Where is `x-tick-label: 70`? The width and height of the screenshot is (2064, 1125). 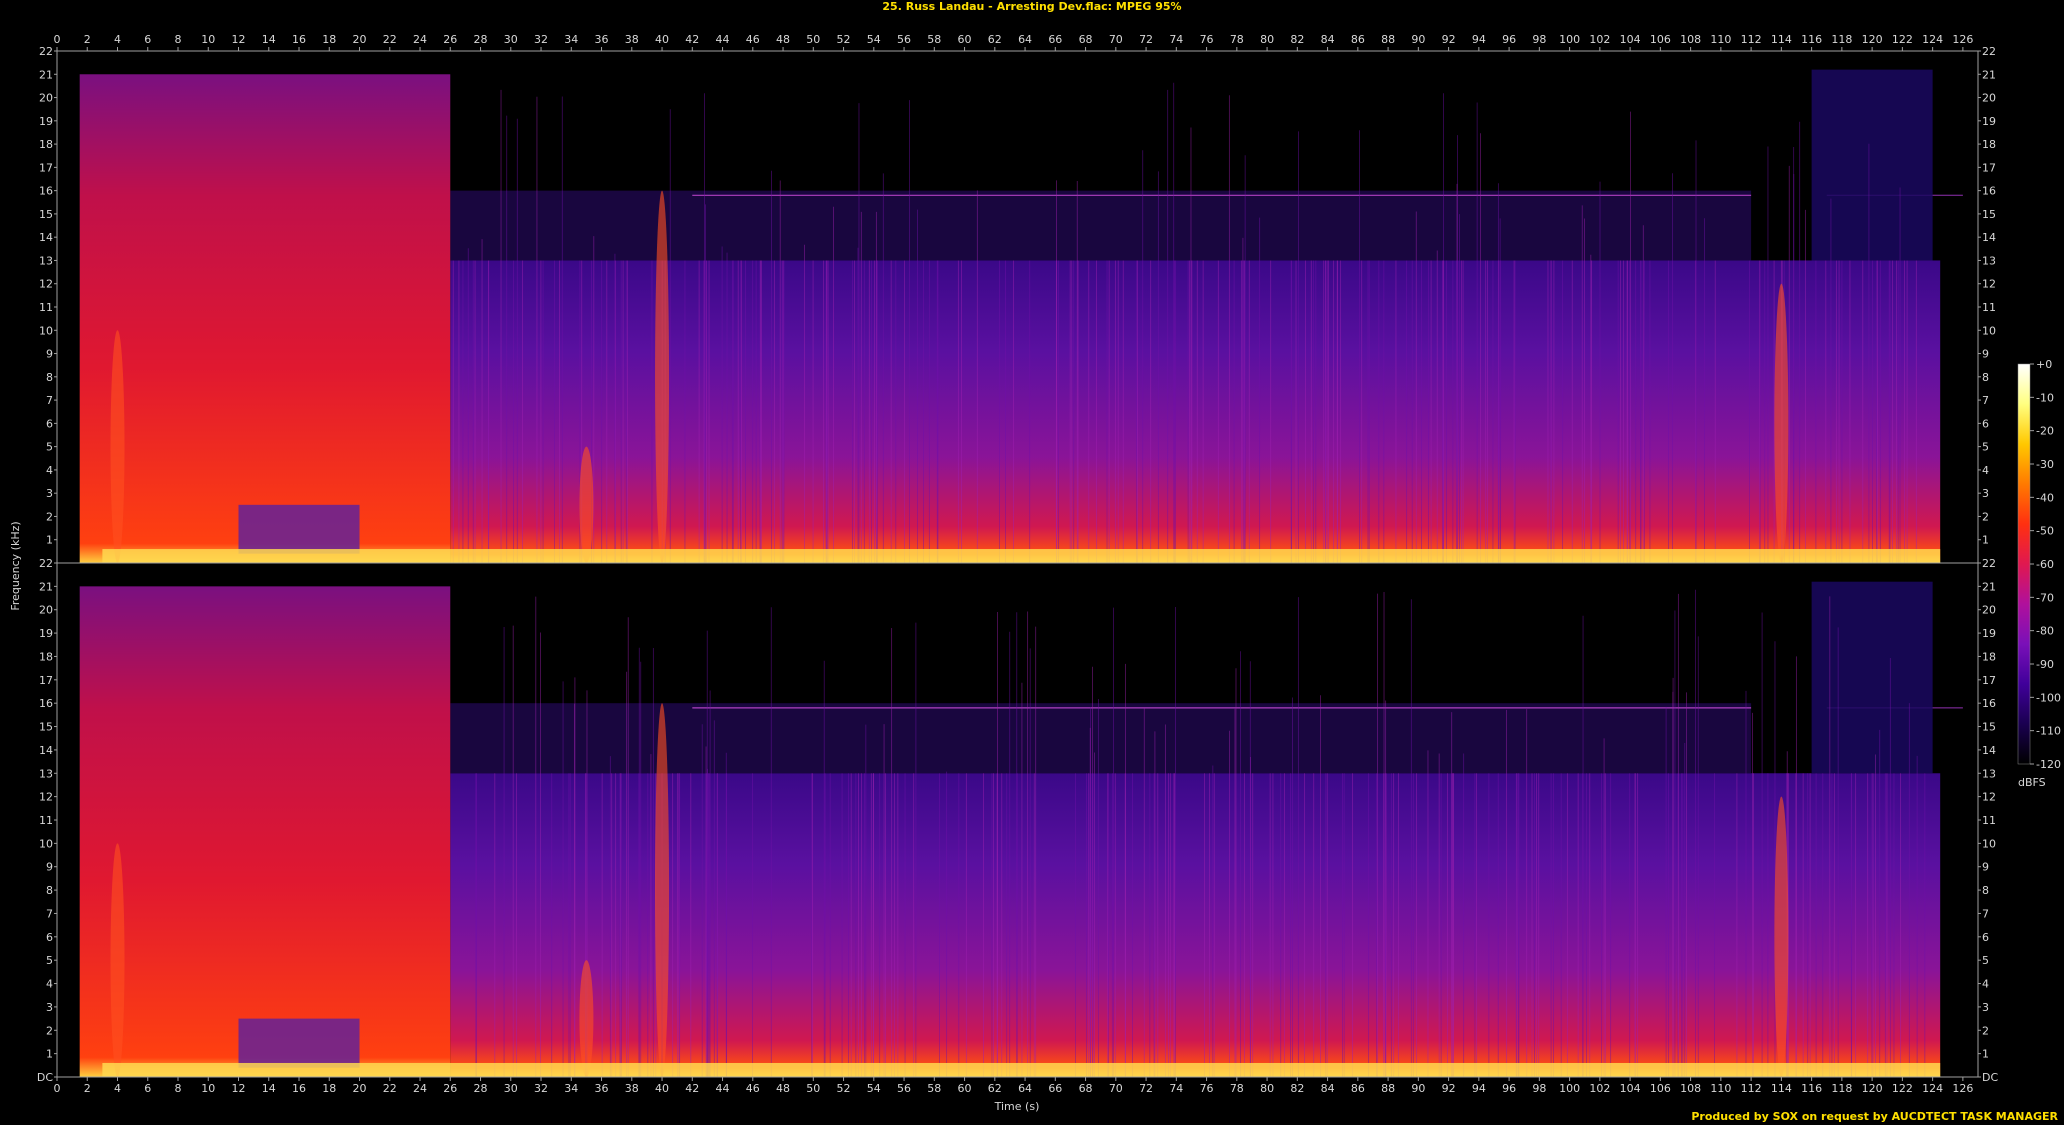 x-tick-label: 70 is located at coordinates (1116, 39).